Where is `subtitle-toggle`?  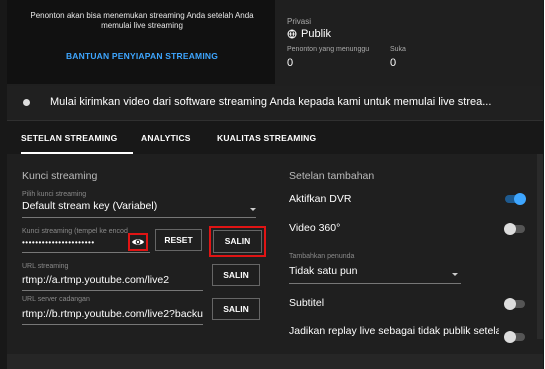
subtitle-toggle is located at coordinates (514, 304).